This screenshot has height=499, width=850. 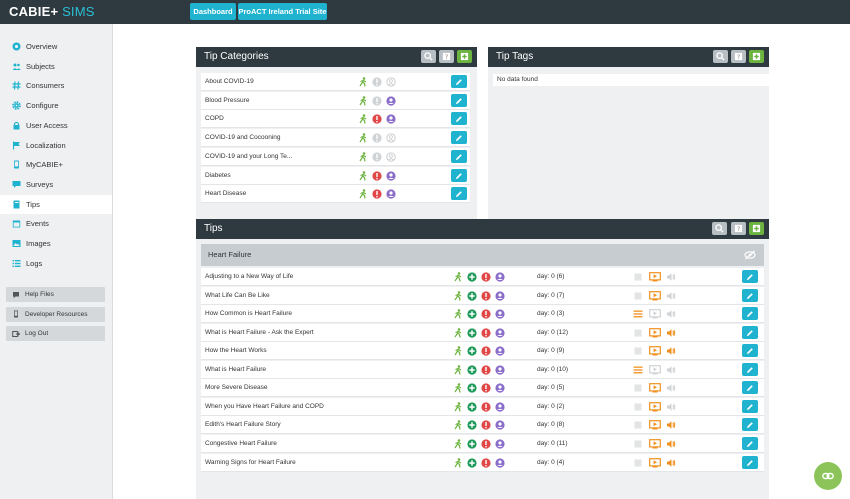 What do you see at coordinates (482, 388) in the screenshot?
I see `tip-row: More Severe Disease day: 0 (5)` at bounding box center [482, 388].